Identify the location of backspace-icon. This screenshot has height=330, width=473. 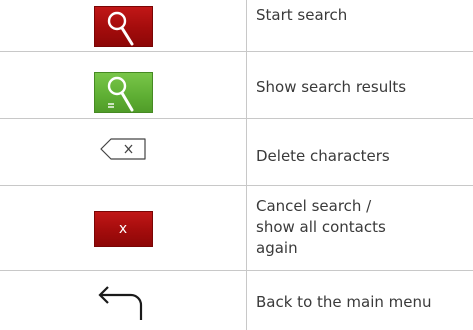
(123, 149).